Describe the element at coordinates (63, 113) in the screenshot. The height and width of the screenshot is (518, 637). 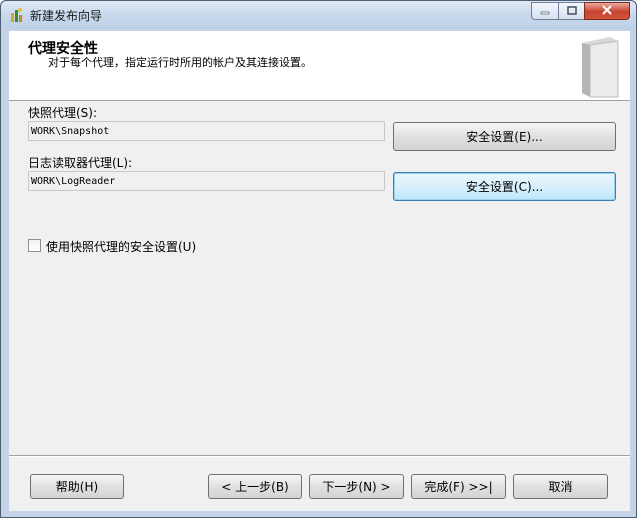
I see `snapshot-agent-label: 快照代理(S):` at that location.